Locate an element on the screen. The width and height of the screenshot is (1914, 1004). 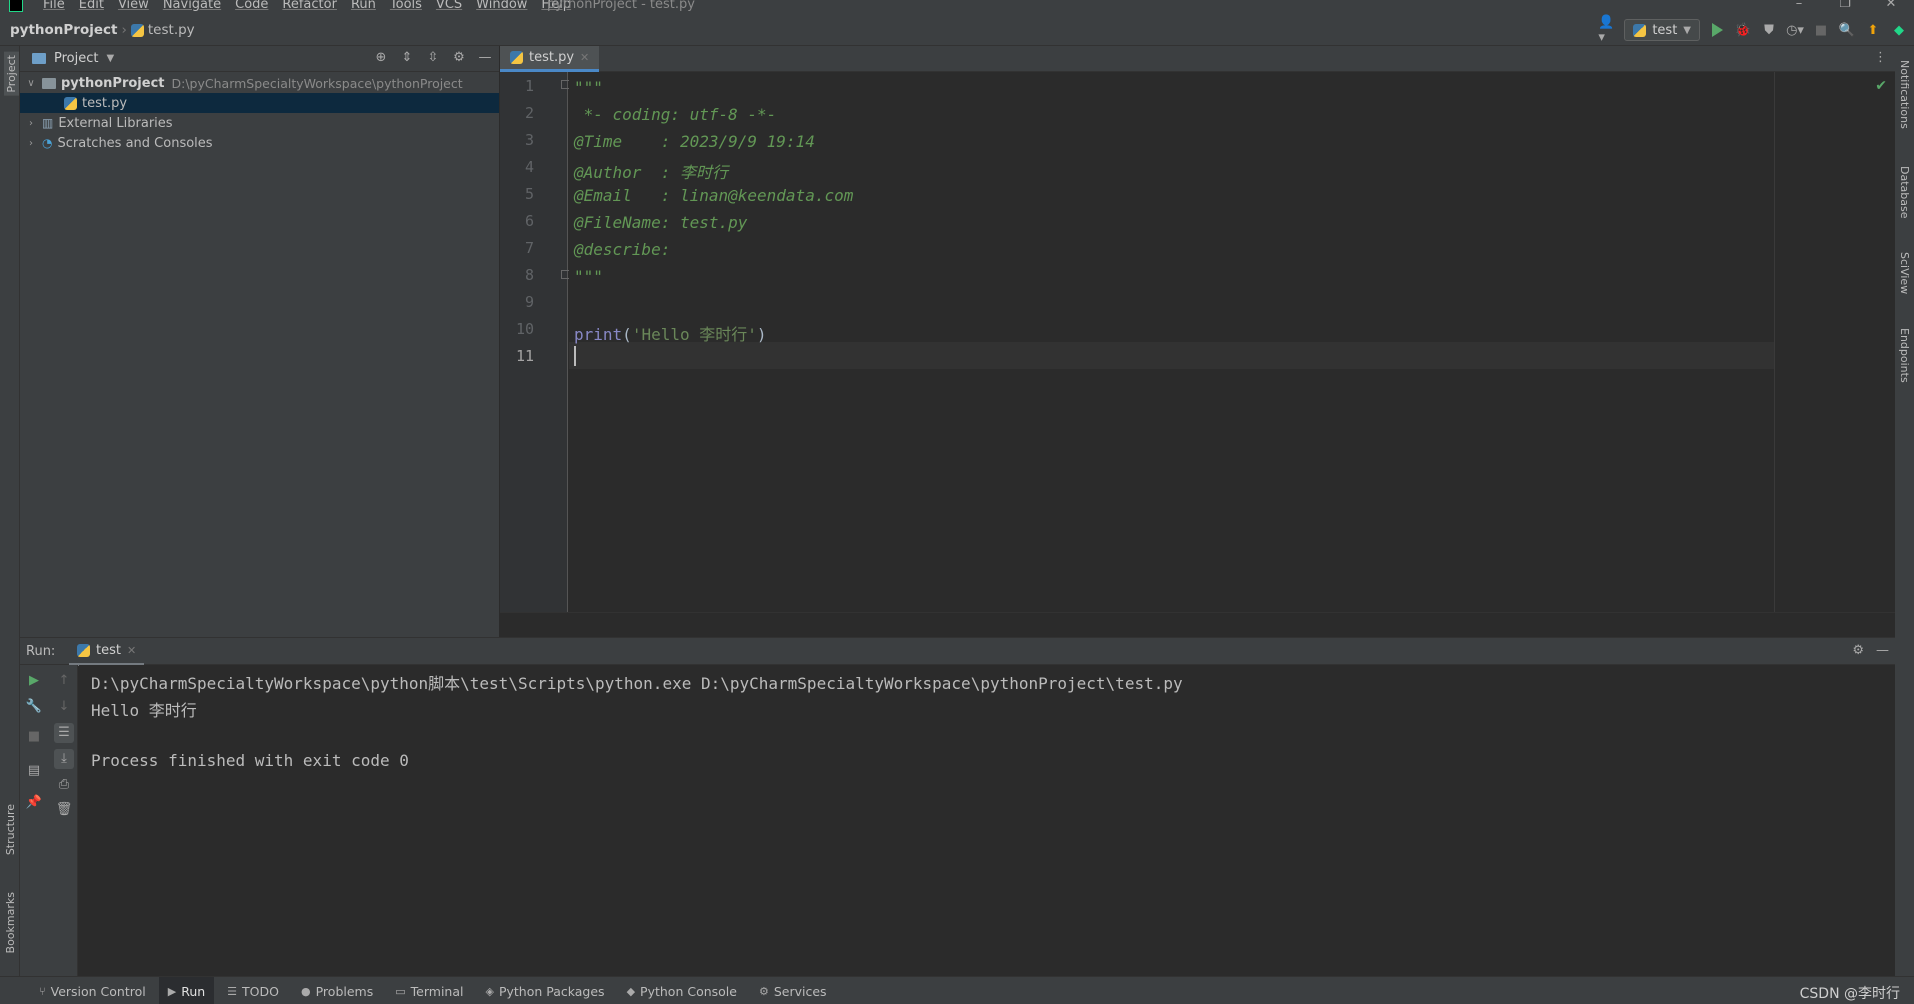
status-version-control: ⑂ Version Control is located at coordinates (92, 990).